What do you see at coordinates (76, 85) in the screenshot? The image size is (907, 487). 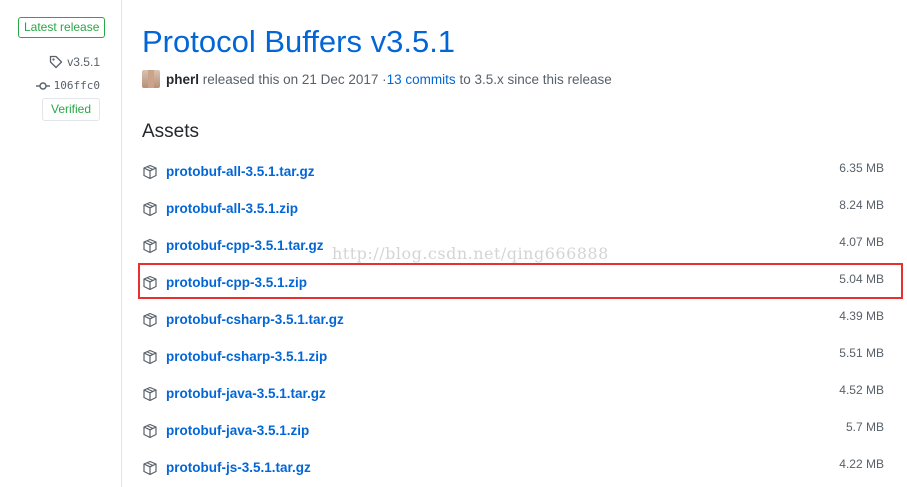 I see `commit-sha: 106ffc0` at bounding box center [76, 85].